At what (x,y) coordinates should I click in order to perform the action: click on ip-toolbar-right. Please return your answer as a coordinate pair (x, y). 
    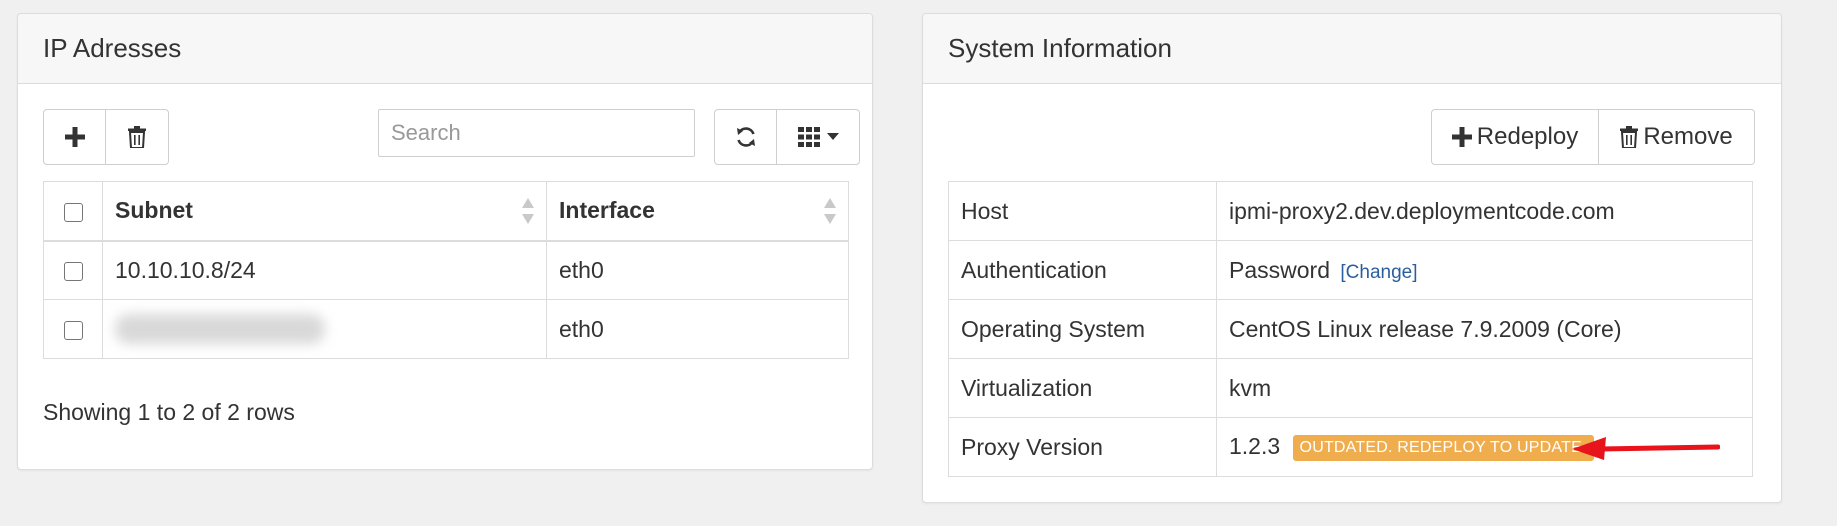
    Looking at the image, I should click on (787, 137).